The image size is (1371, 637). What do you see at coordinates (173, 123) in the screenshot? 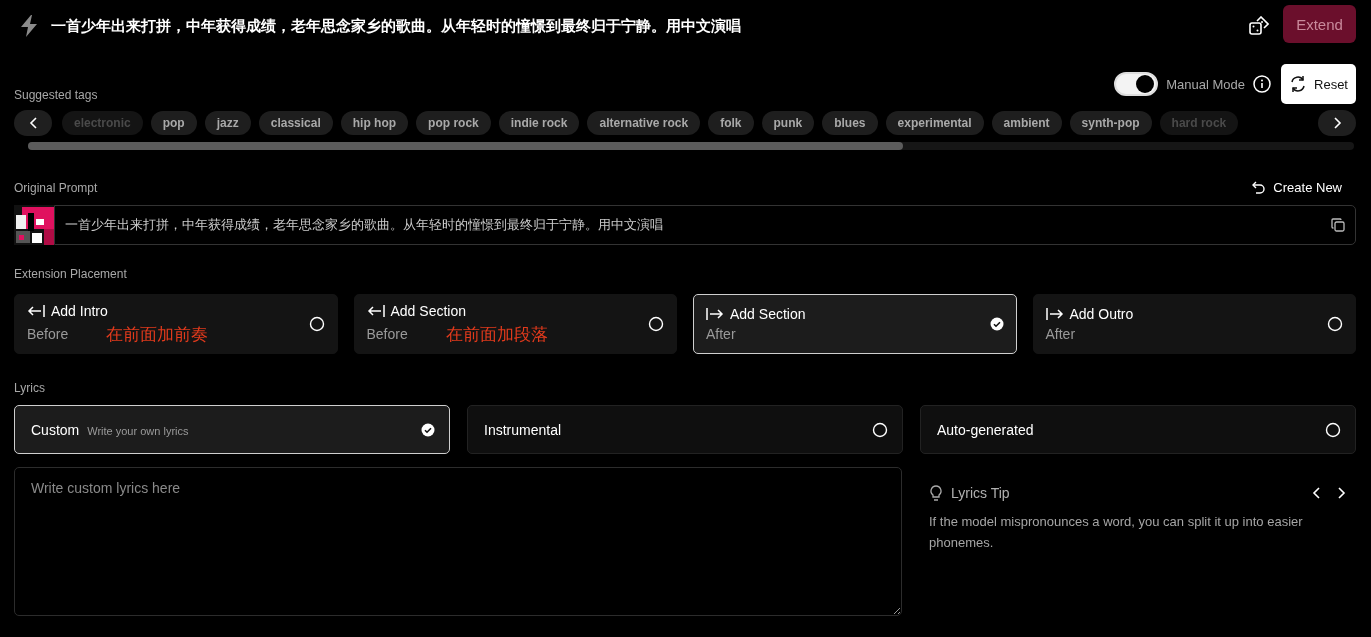
I see `tag-chip: pop` at bounding box center [173, 123].